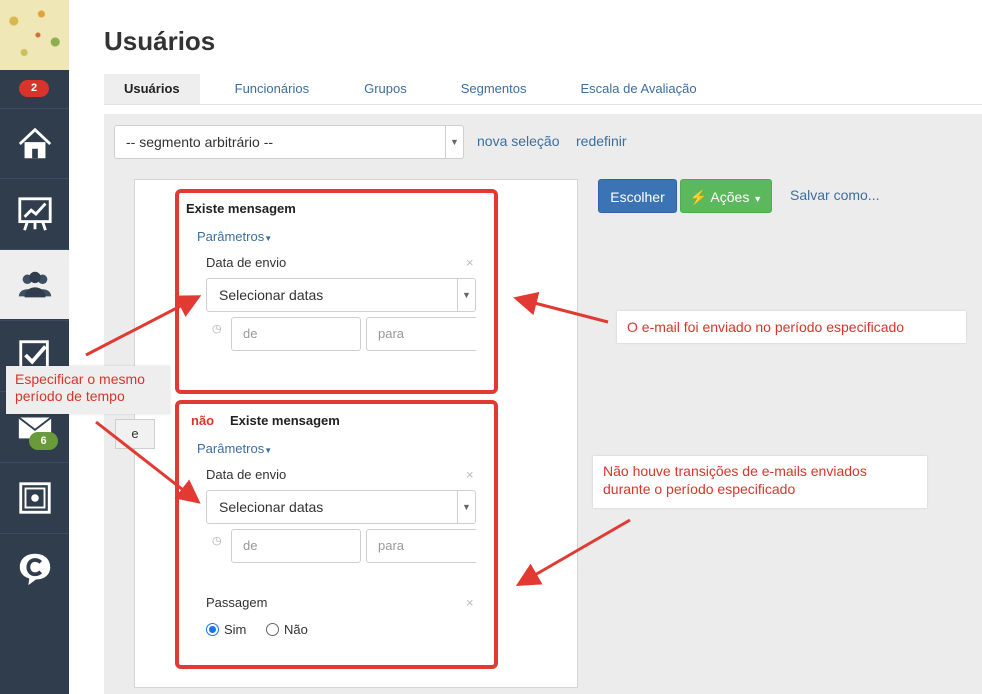 This screenshot has height=694, width=982. Describe the element at coordinates (634, 89) in the screenshot. I see `tab-rating-scale: Escala de Avaliação` at that location.